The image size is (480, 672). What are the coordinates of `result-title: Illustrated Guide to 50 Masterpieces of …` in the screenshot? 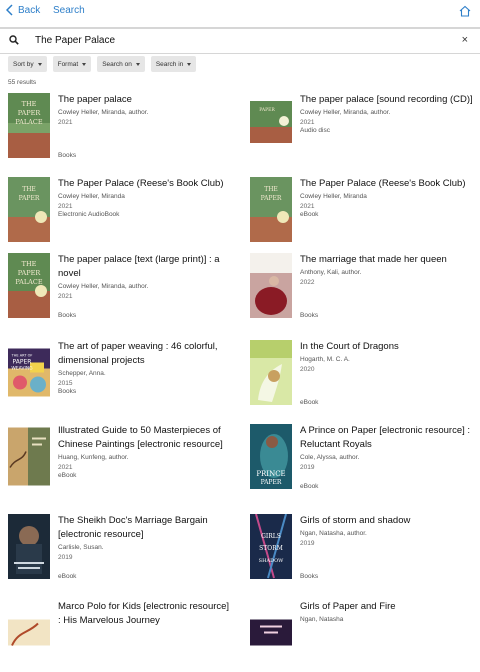 It's located at (146, 438).